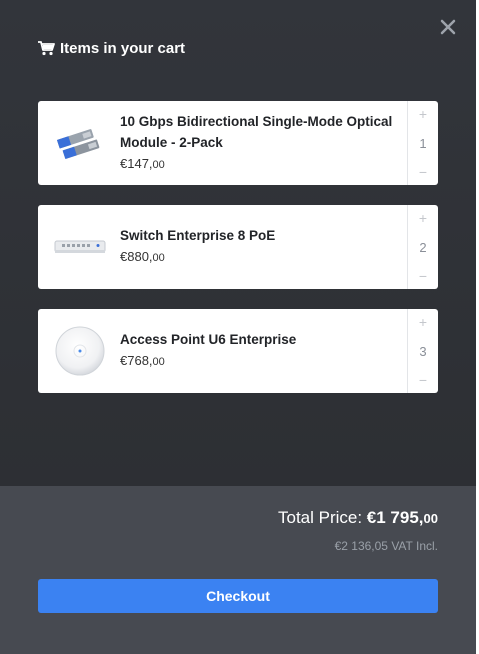 This screenshot has width=479, height=654. What do you see at coordinates (238, 596) in the screenshot?
I see `checkout-button: Checkout` at bounding box center [238, 596].